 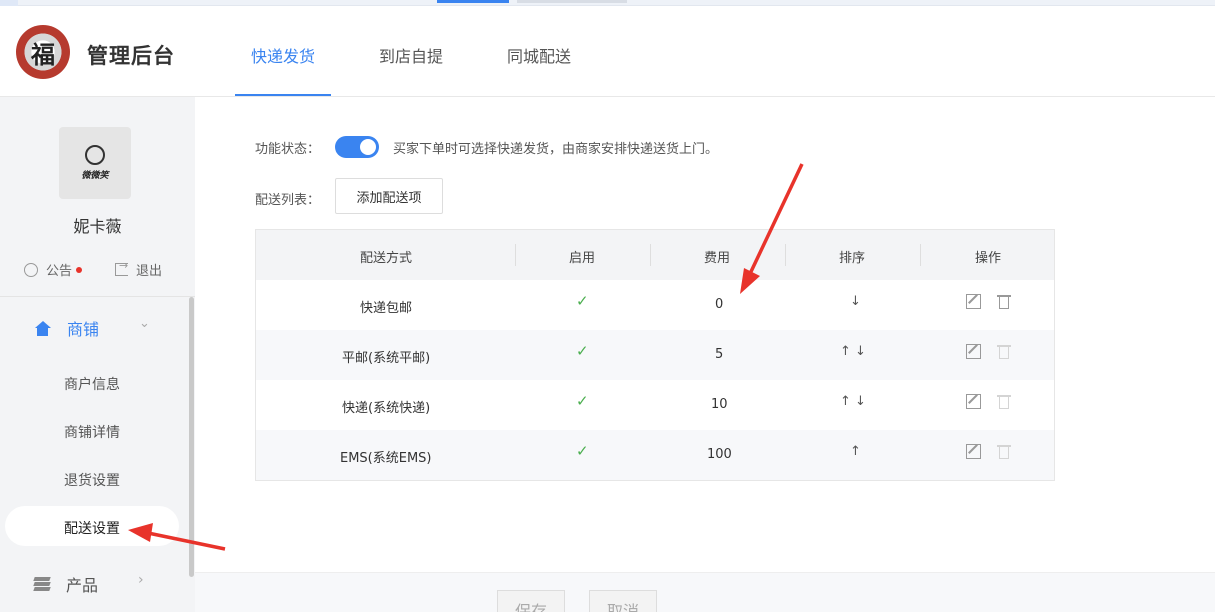 I want to click on sidebar-scrollbar, so click(x=191, y=437).